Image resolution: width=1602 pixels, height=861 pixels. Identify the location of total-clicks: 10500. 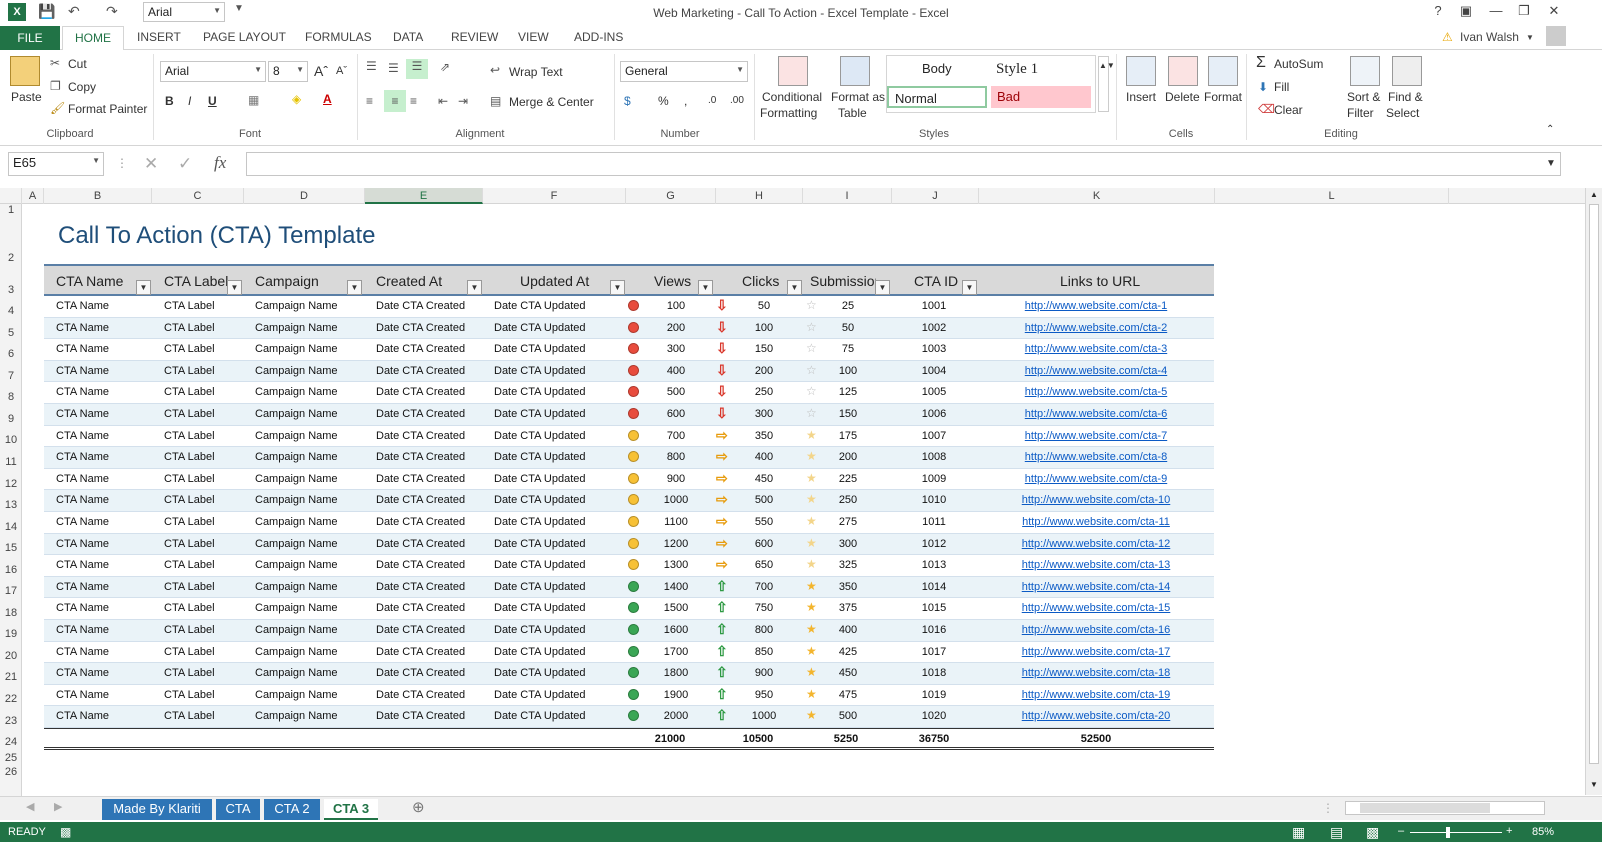
(758, 739).